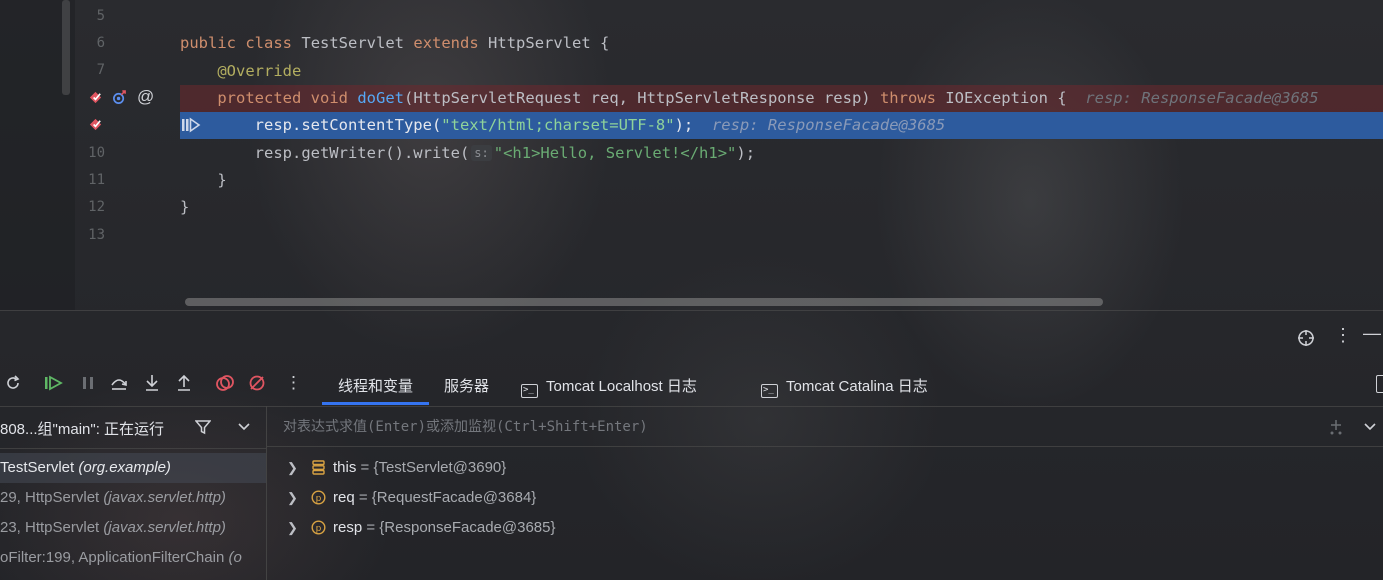  Describe the element at coordinates (348, 527) in the screenshot. I see `variable-name: resp` at that location.